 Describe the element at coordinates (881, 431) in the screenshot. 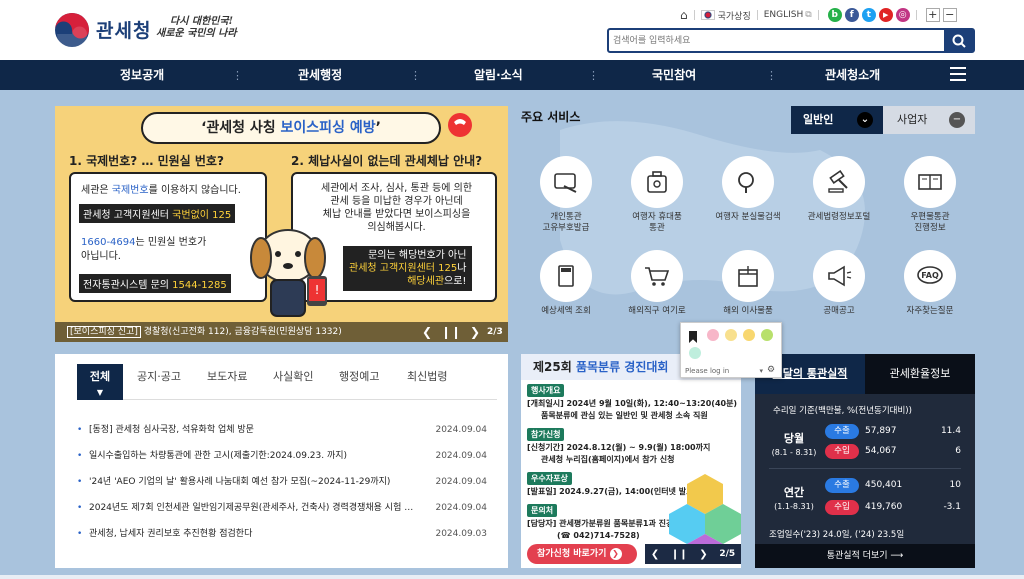

I see `month-export-value: 57,897` at that location.